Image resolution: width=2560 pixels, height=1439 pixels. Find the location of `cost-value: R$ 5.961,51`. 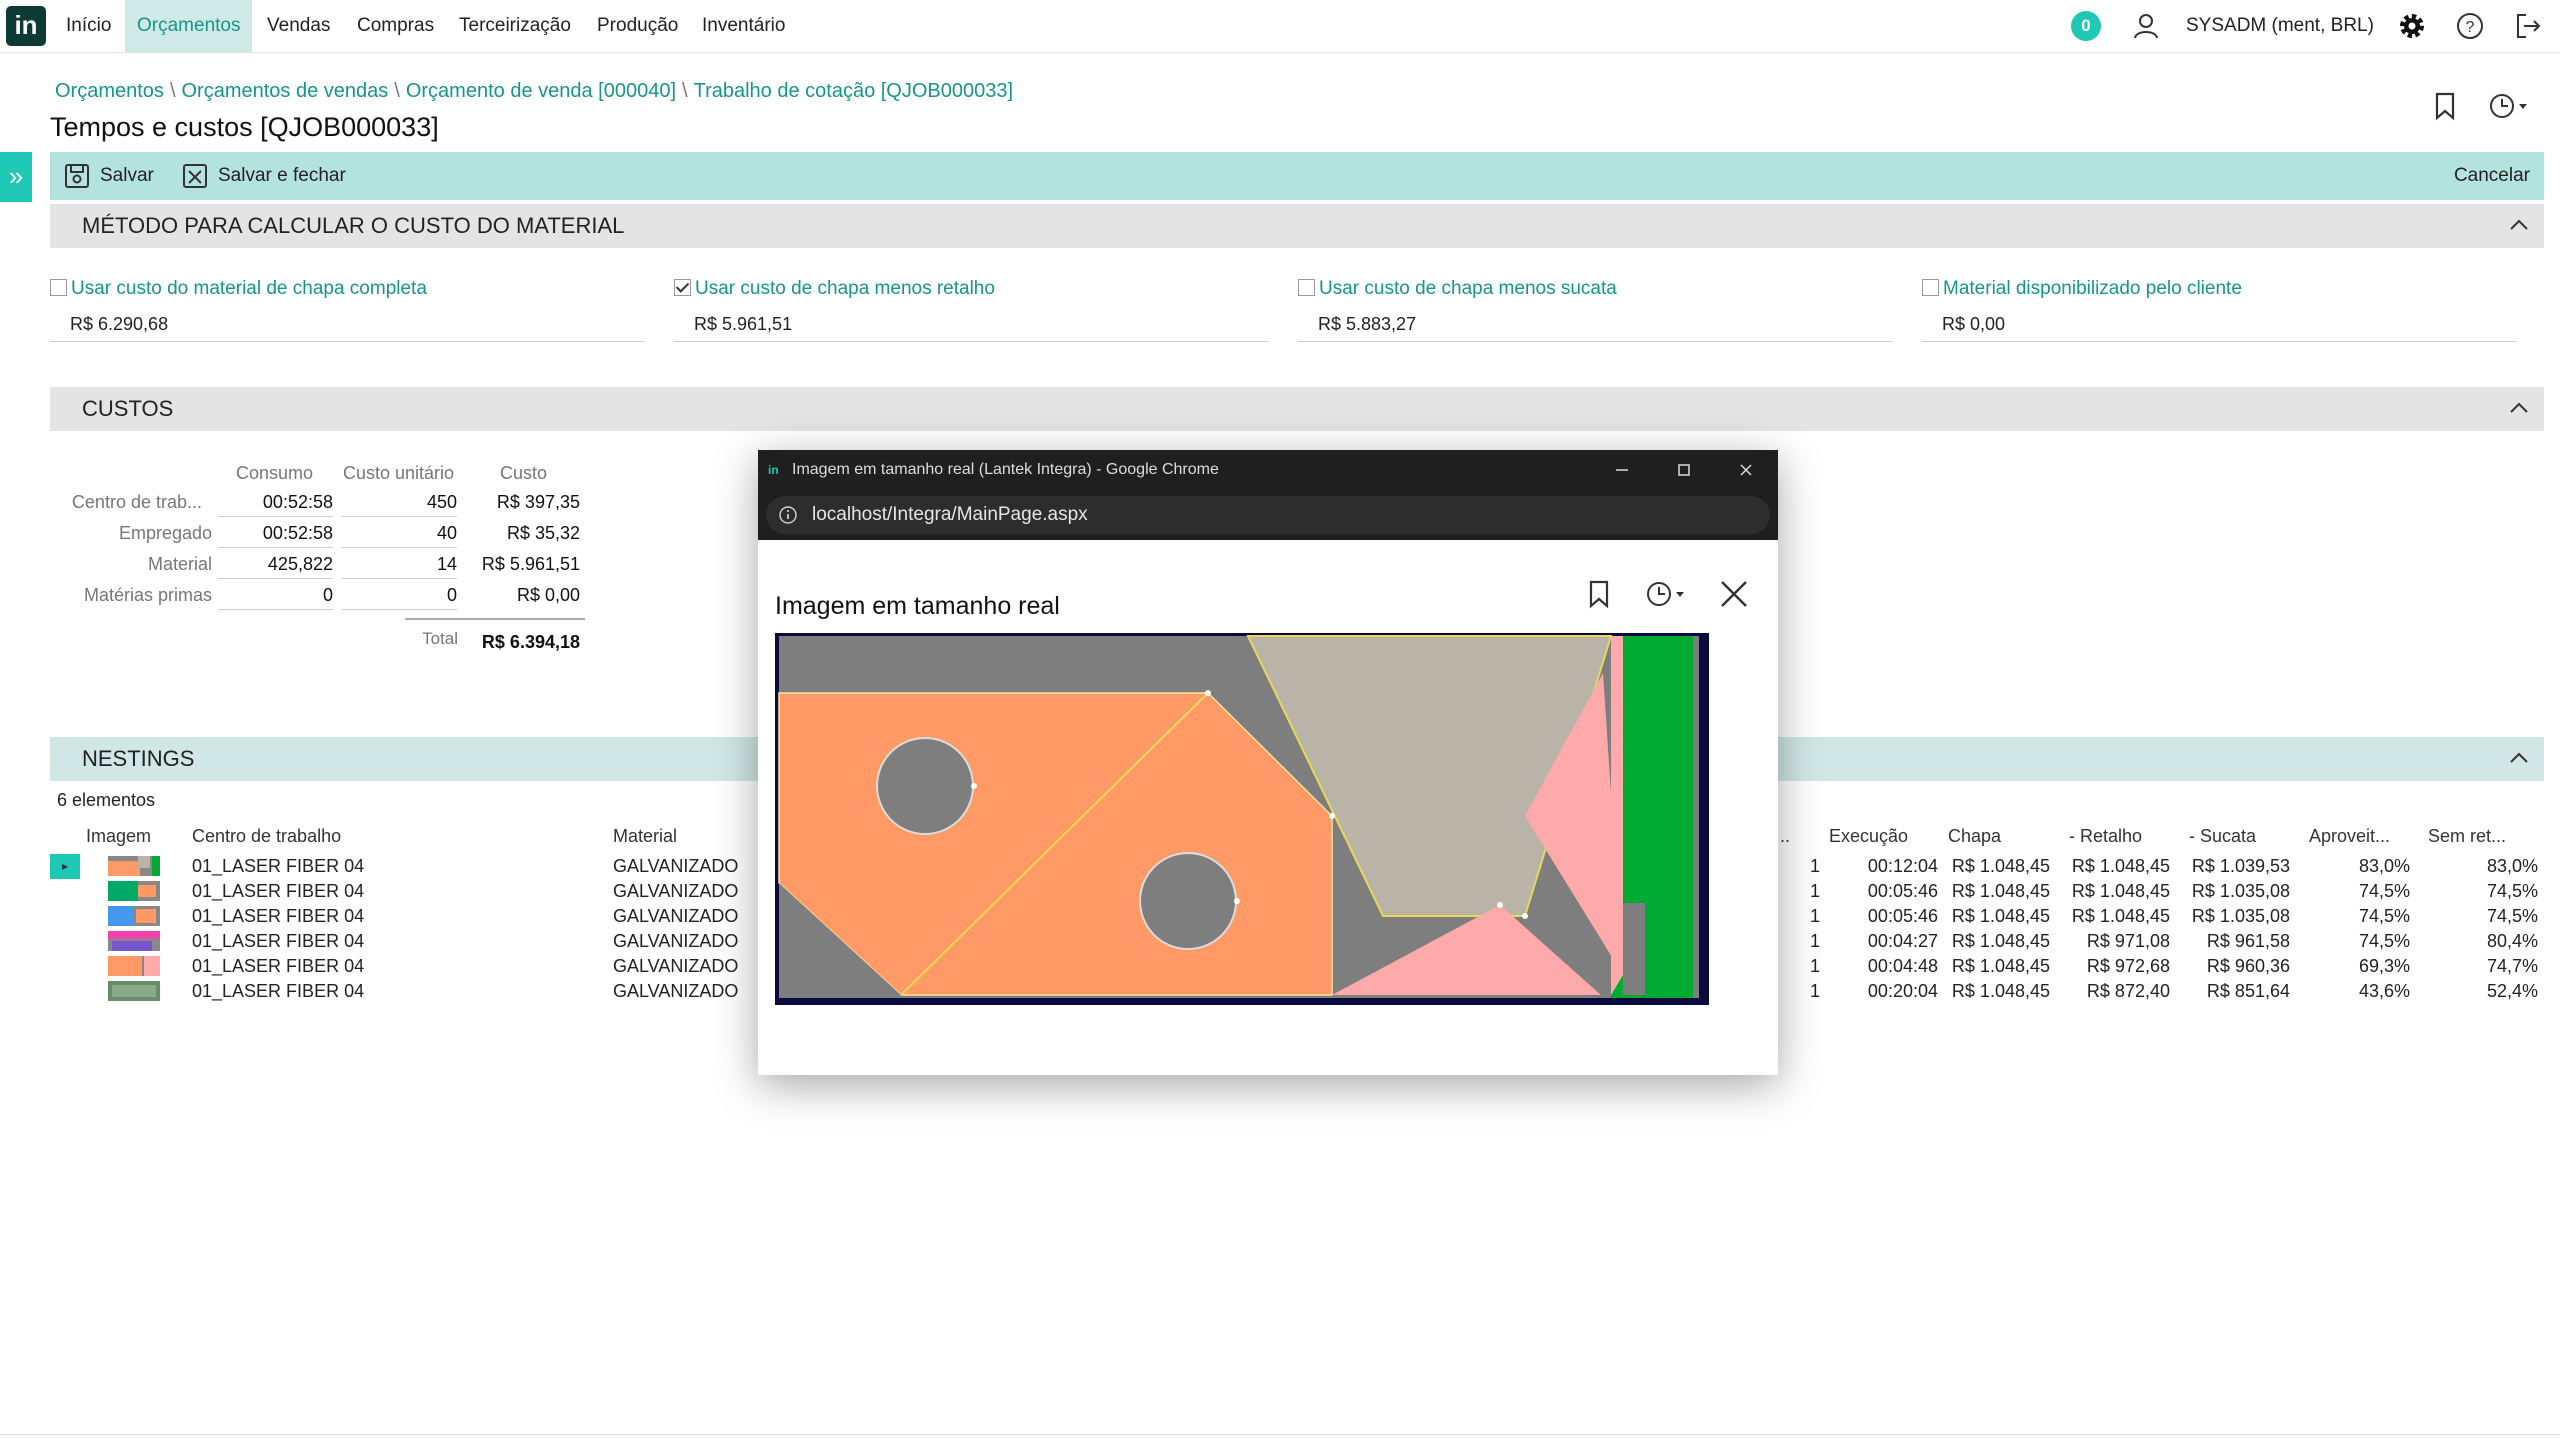

cost-value: R$ 5.961,51 is located at coordinates (530, 564).